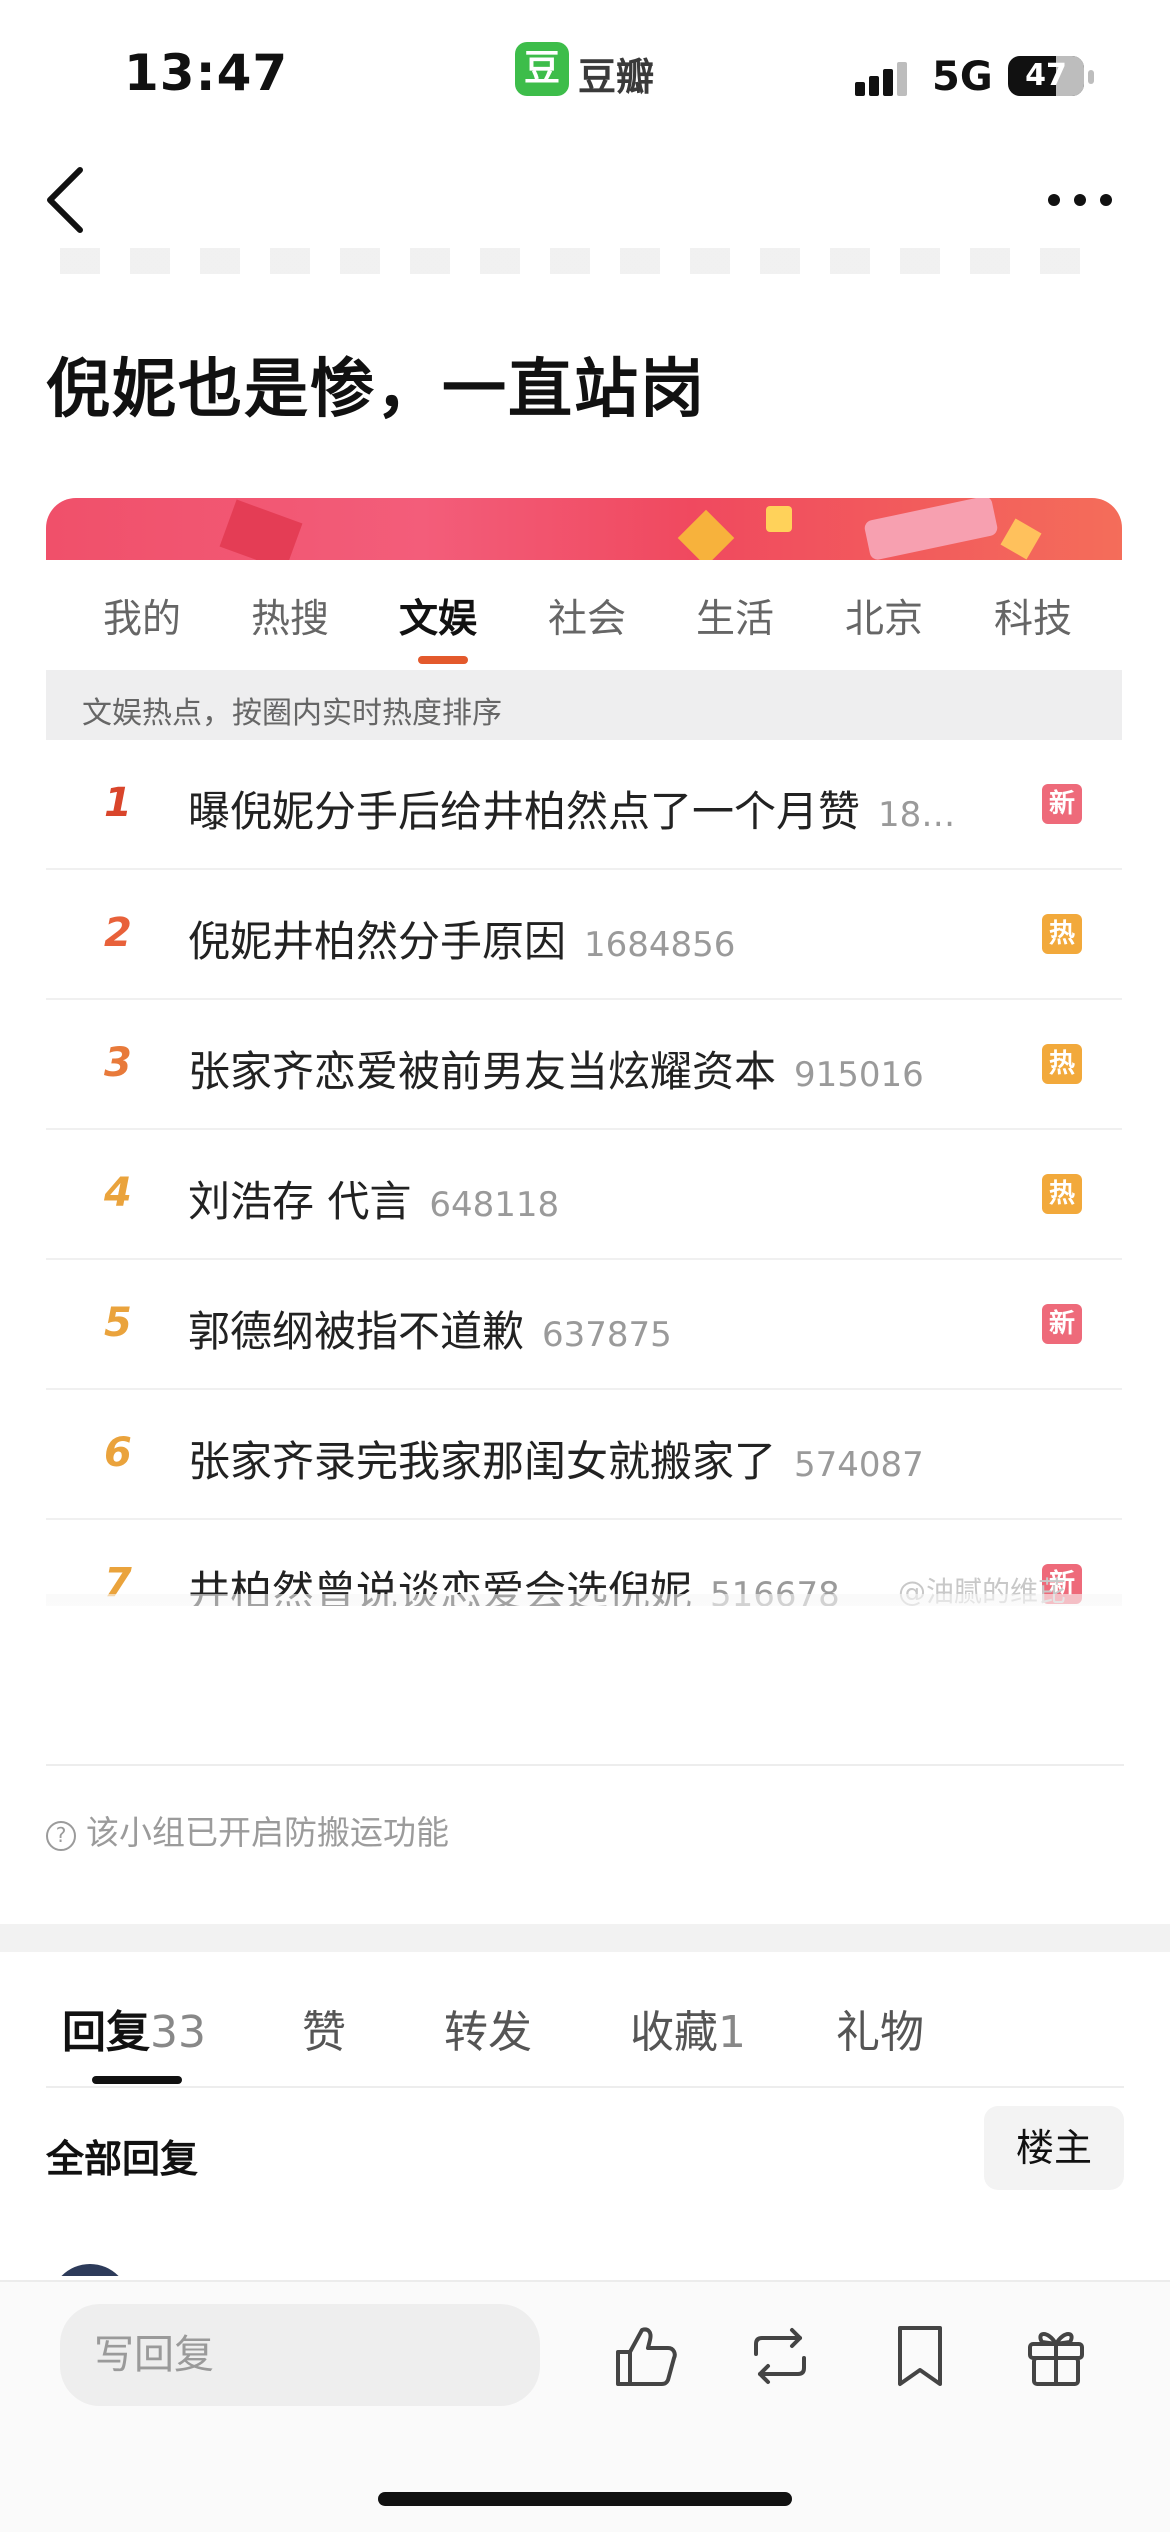  What do you see at coordinates (178, 2032) in the screenshot?
I see `tab-replies-count: 33` at bounding box center [178, 2032].